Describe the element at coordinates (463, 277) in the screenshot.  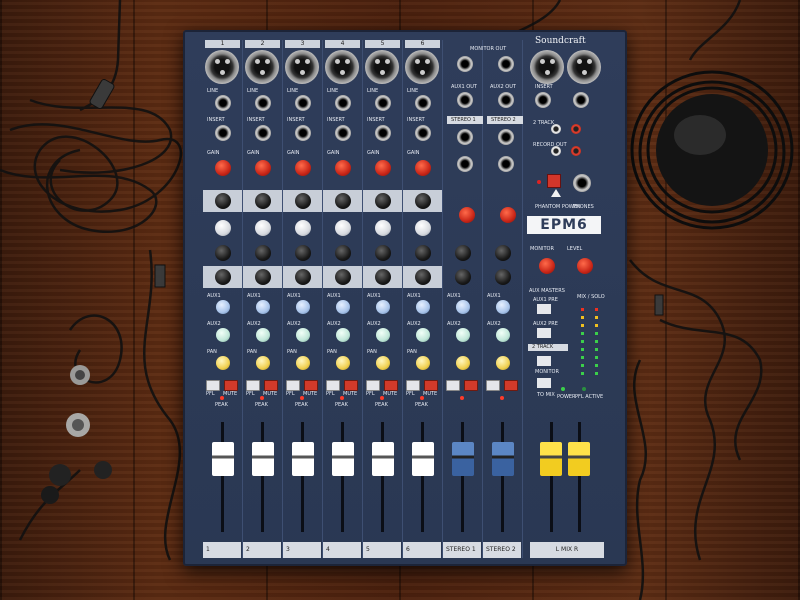
I see `stereo-1-lf-knob` at that location.